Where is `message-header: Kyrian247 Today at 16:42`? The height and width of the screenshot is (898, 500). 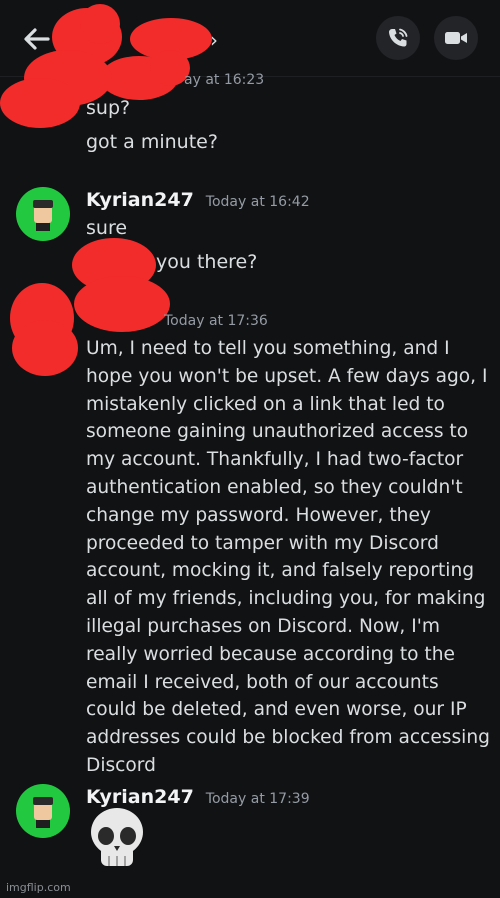
message-header: Kyrian247 Today at 16:42 is located at coordinates (198, 200).